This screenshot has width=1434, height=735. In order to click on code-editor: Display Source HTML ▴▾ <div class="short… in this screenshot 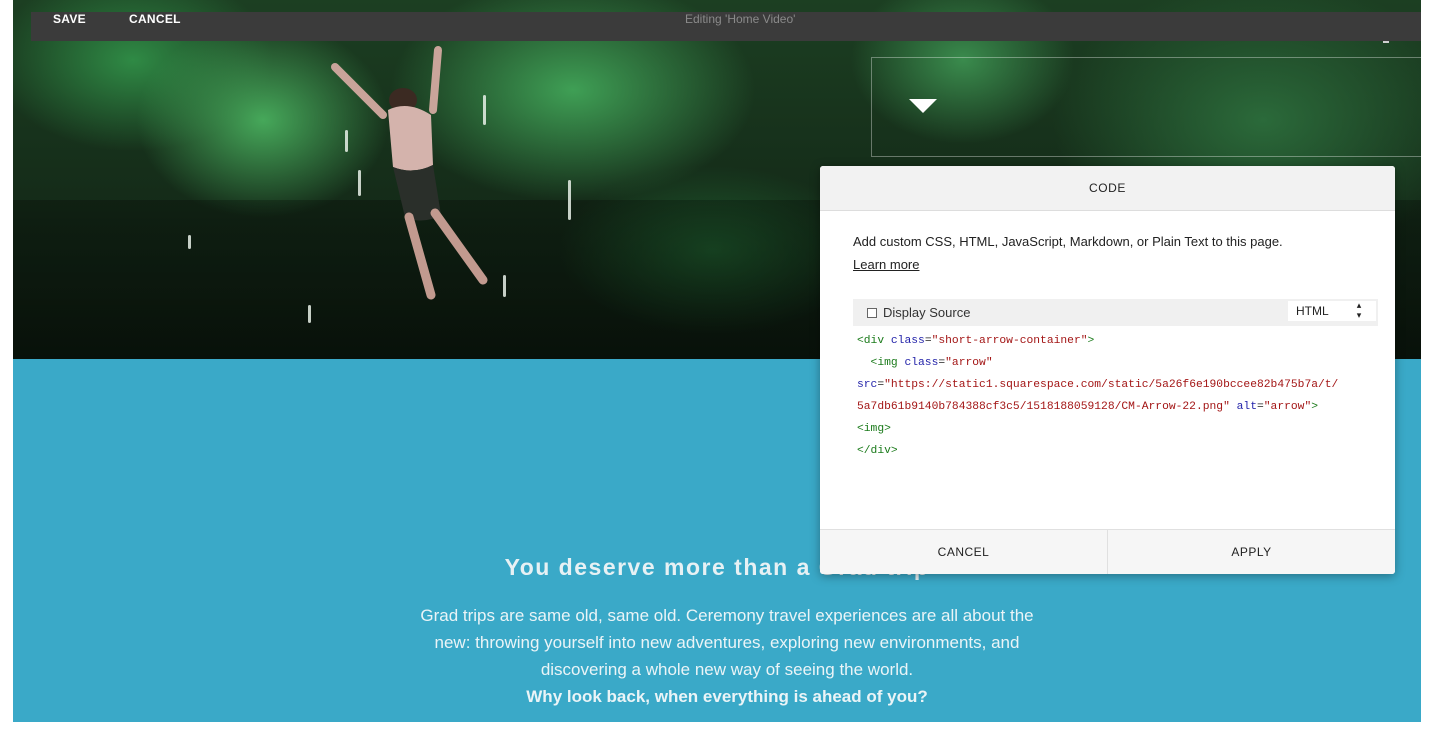, I will do `click(1115, 414)`.